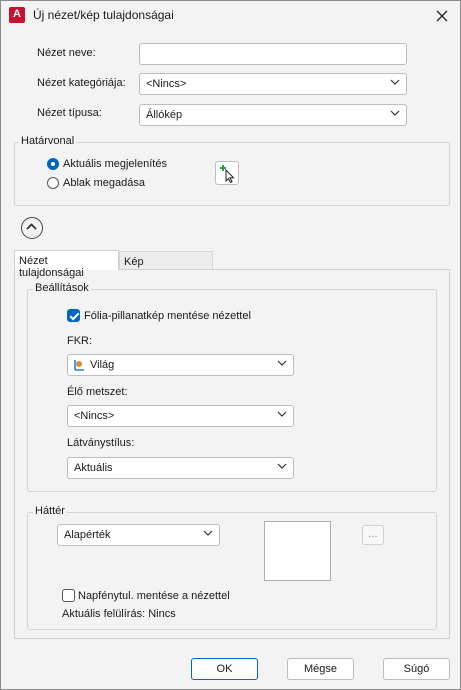 Image resolution: width=461 pixels, height=690 pixels. I want to click on override-status-text: Aktuális felülírás: Nincs, so click(119, 614).